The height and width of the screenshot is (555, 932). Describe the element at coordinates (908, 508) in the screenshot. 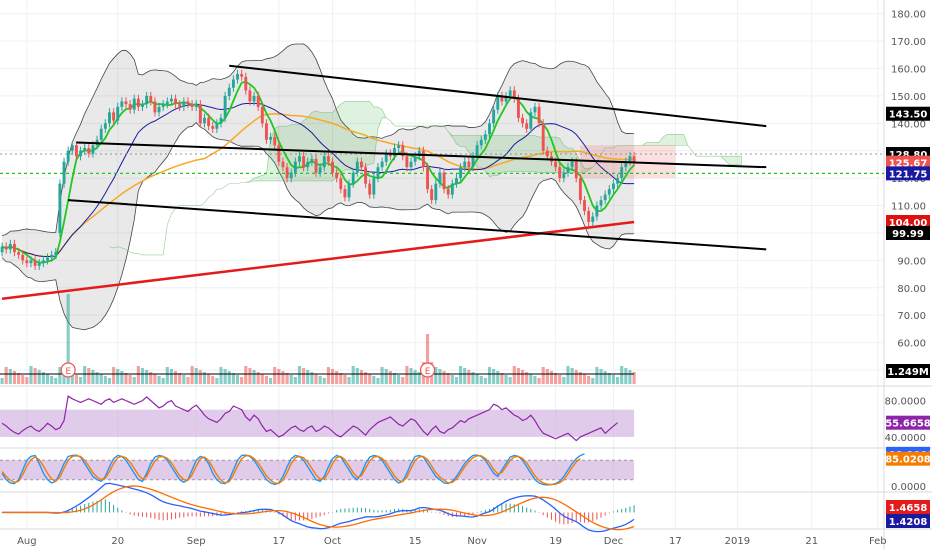

I see `macd-label: 1.4658` at that location.